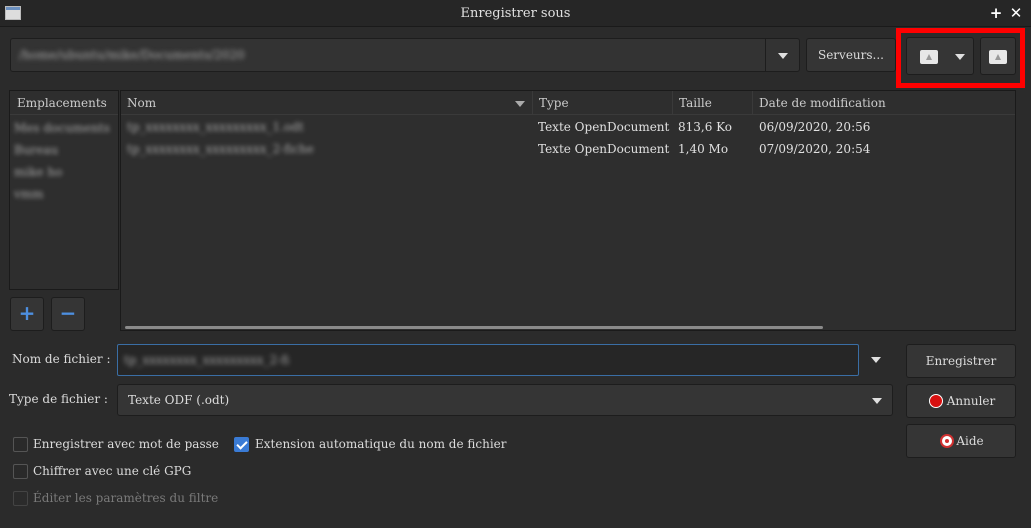 The height and width of the screenshot is (528, 1031). I want to click on filetype-value: Texte ODF (.odt), so click(179, 400).